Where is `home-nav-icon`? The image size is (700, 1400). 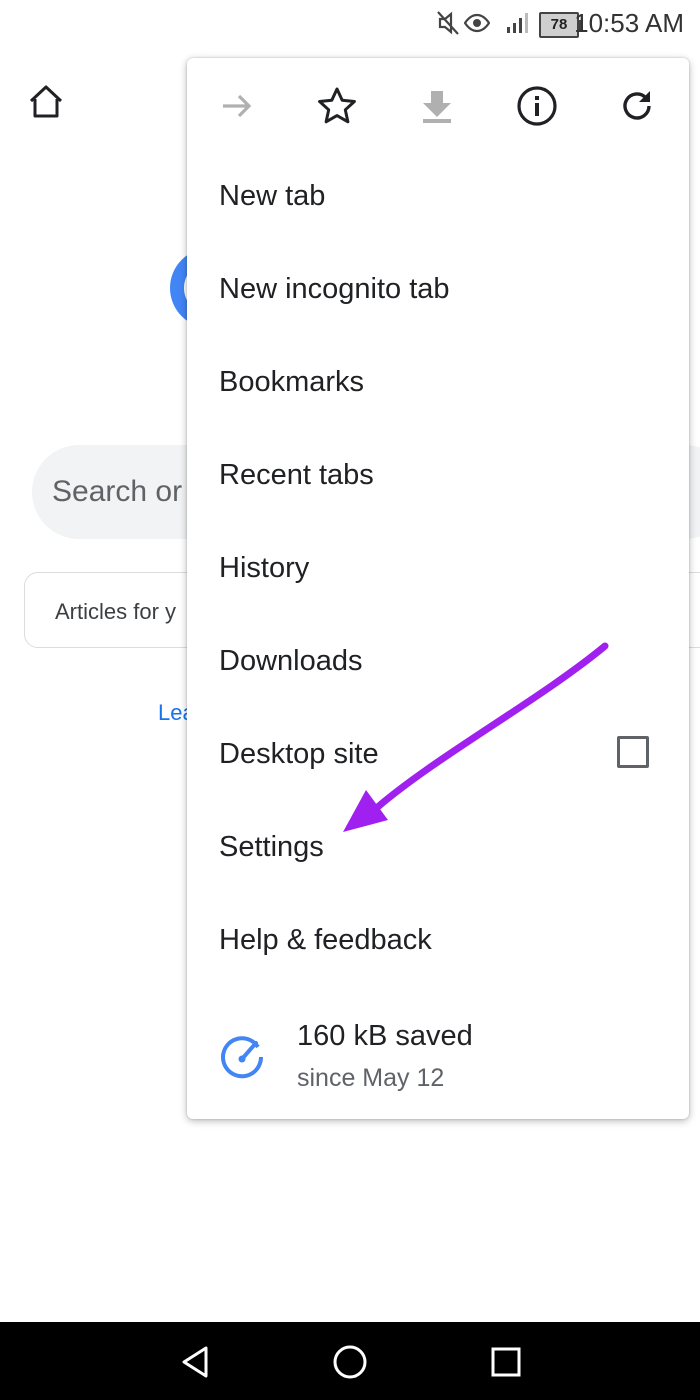
home-nav-icon is located at coordinates (350, 1362).